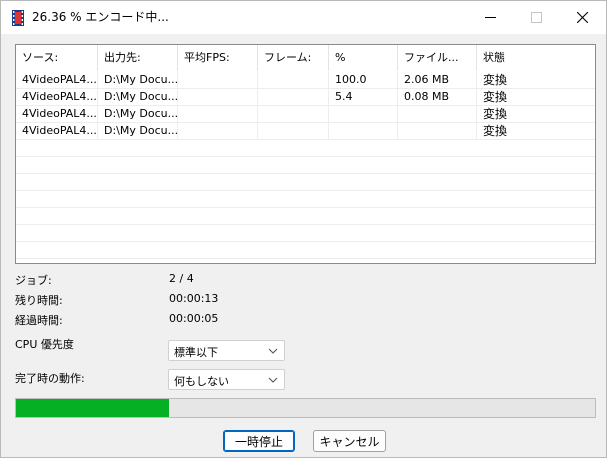 The image size is (607, 458). What do you see at coordinates (363, 80) in the screenshot?
I see `cell-percent: 100.0` at bounding box center [363, 80].